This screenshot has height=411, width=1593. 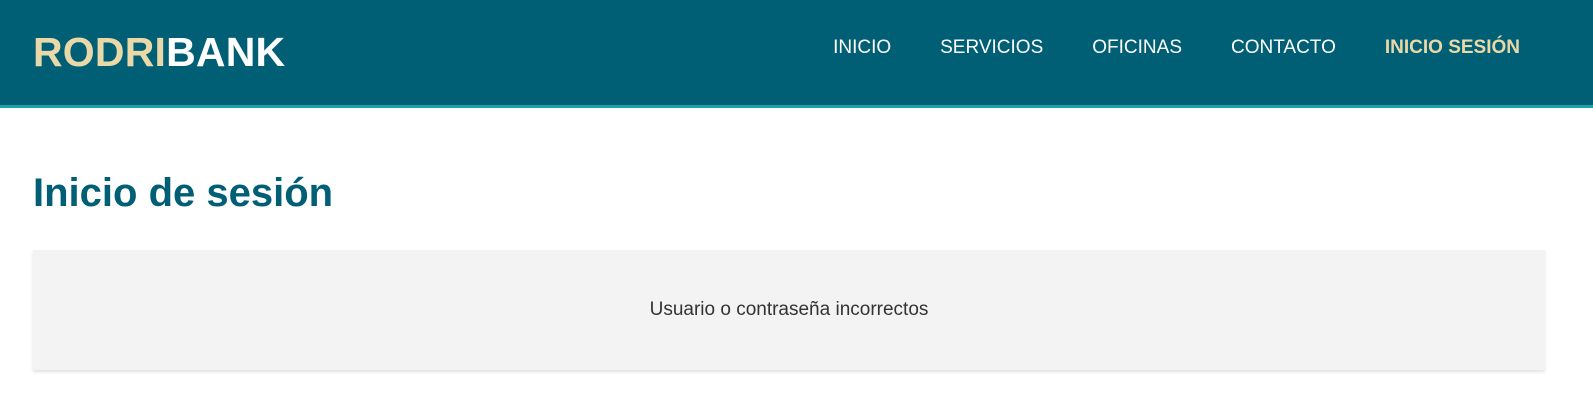 I want to click on page-title: Inicio de sesión, so click(x=183, y=193).